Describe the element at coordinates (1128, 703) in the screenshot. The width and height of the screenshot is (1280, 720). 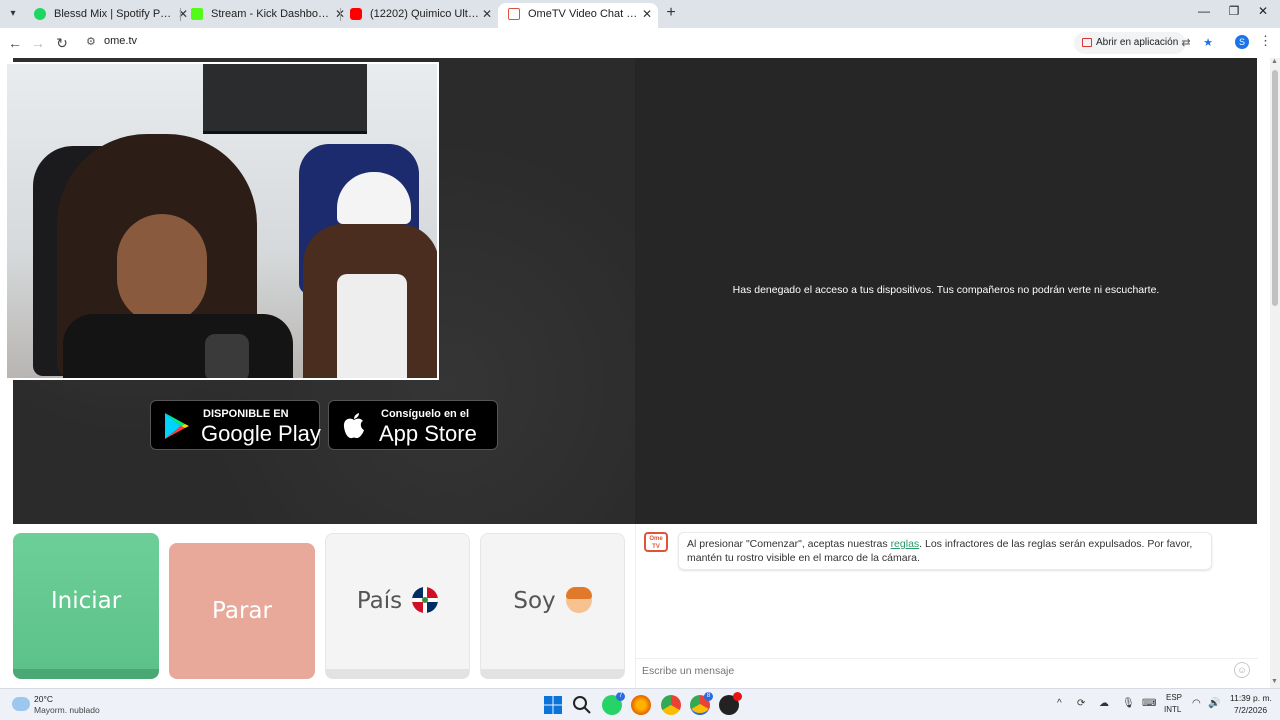
I see `microphone-icon: 🎙` at that location.